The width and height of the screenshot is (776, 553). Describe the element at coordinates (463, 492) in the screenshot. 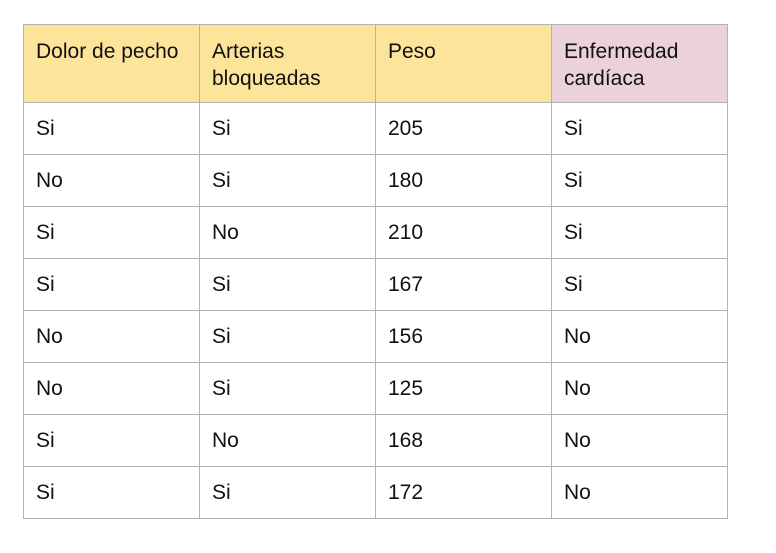

I see `cell-peso: 172` at that location.